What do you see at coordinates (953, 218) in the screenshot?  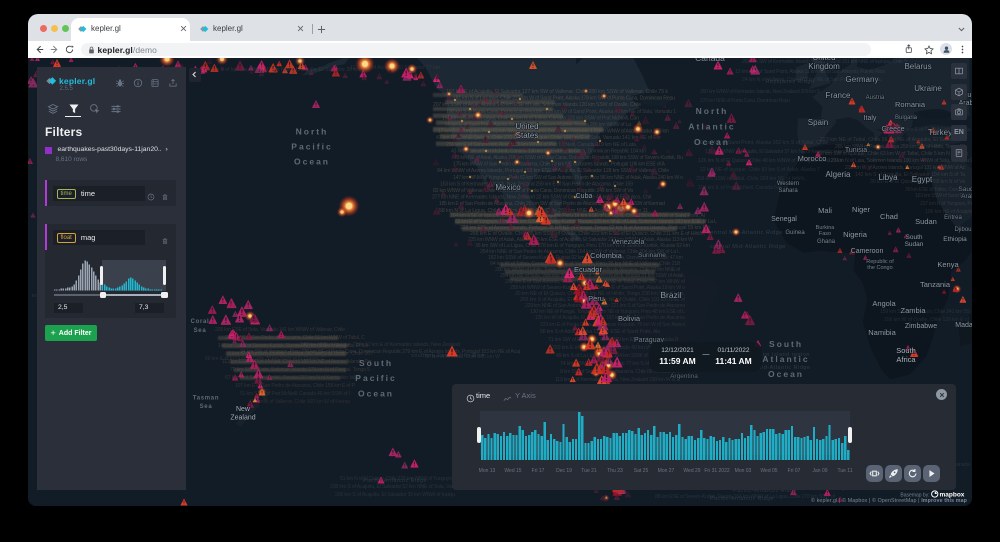 I see `svg-text: Eritrea` at bounding box center [953, 218].